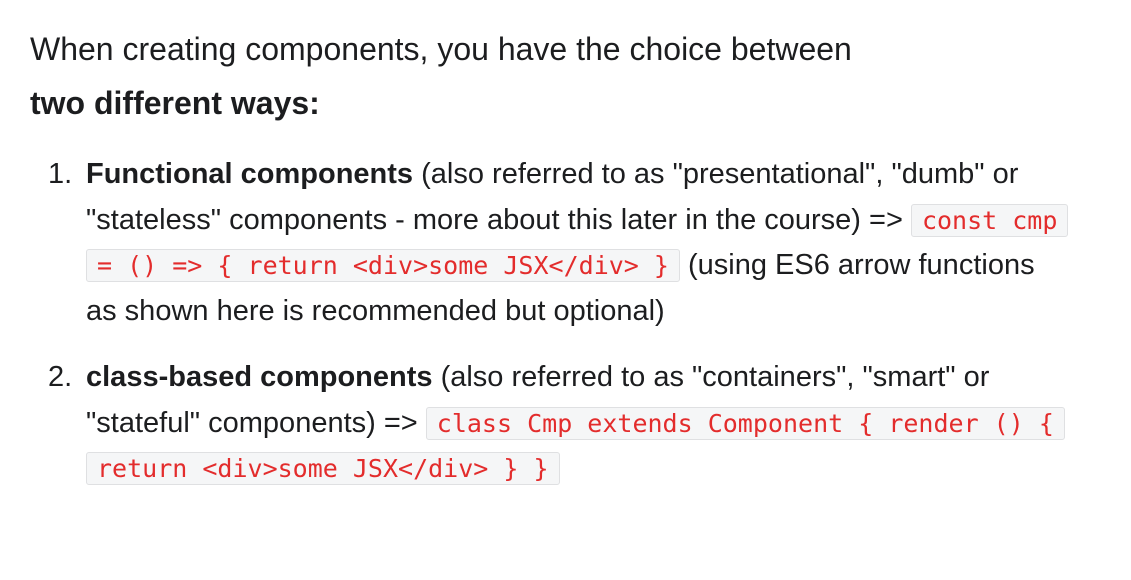 The height and width of the screenshot is (580, 1131). I want to click on intro-emphasis: two different ways:, so click(175, 103).